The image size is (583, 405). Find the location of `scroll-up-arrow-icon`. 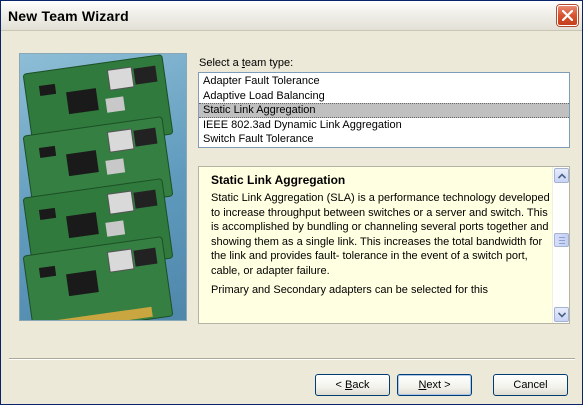

scroll-up-arrow-icon is located at coordinates (562, 176).